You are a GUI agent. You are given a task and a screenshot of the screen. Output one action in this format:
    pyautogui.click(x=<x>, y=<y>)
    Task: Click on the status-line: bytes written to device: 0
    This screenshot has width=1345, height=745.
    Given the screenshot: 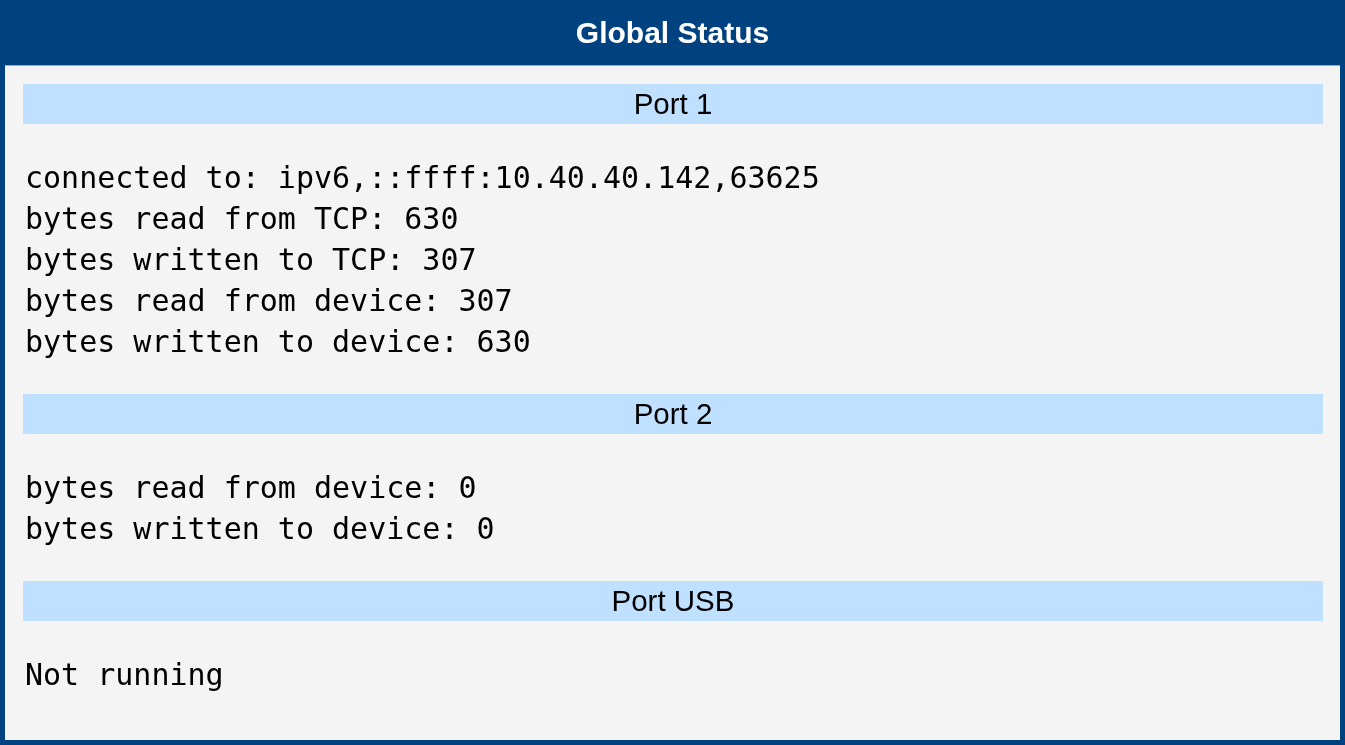 What is the action you would take?
    pyautogui.click(x=260, y=529)
    